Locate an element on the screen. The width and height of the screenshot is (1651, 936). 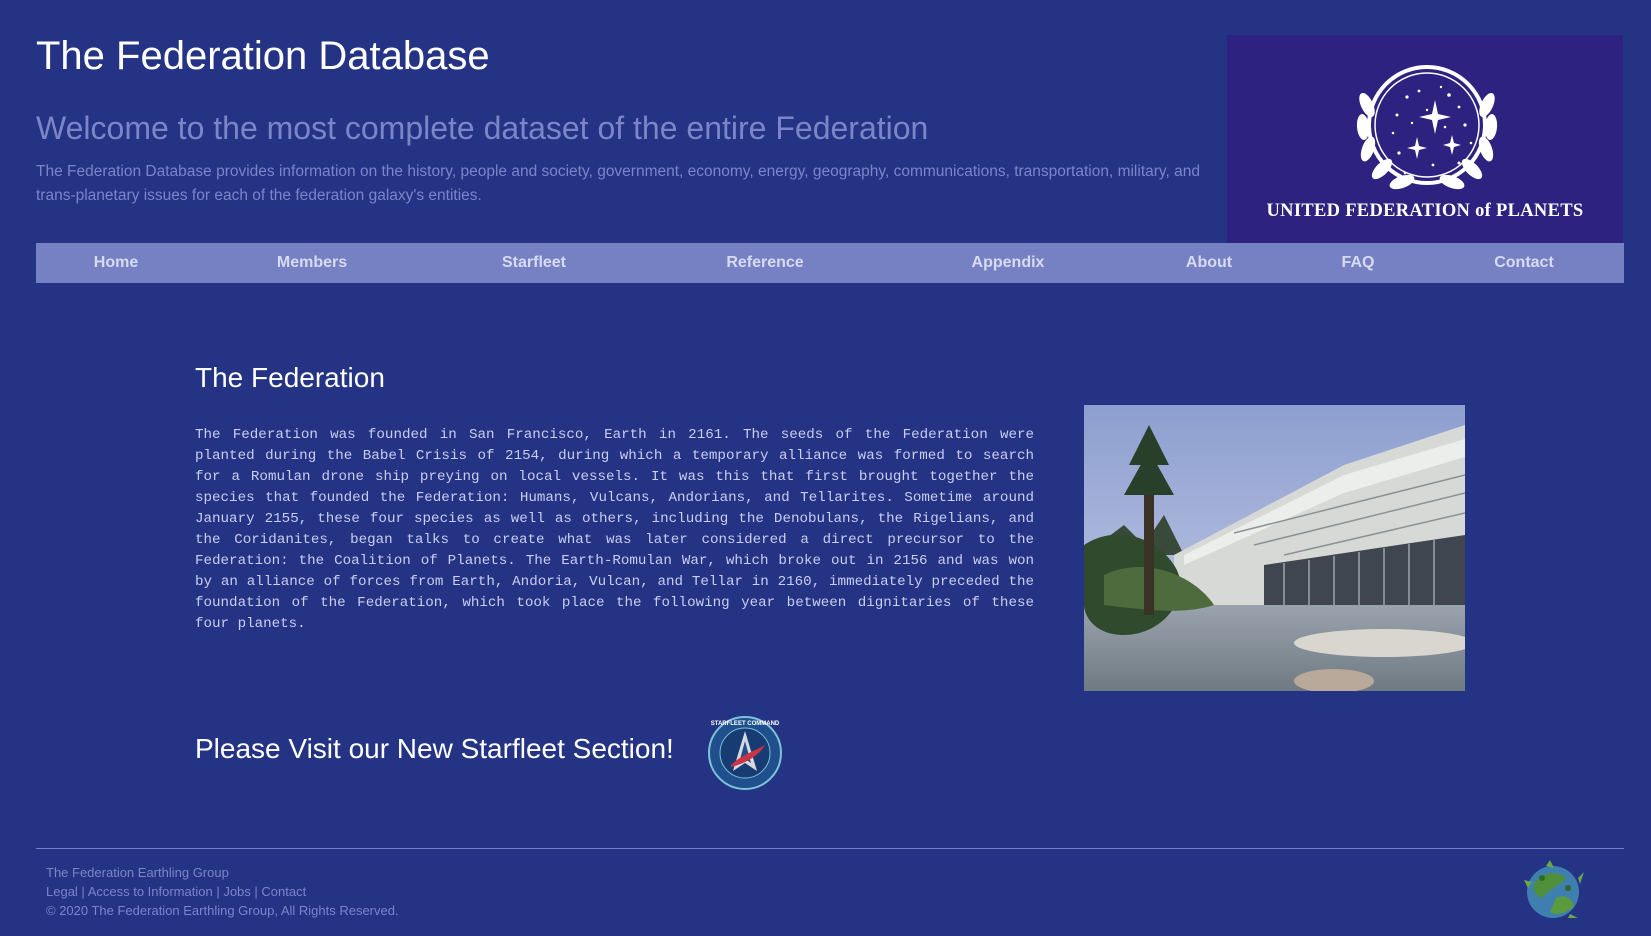
federation-logo: UNITED FEDERATION of PLANETS is located at coordinates (1425, 139).